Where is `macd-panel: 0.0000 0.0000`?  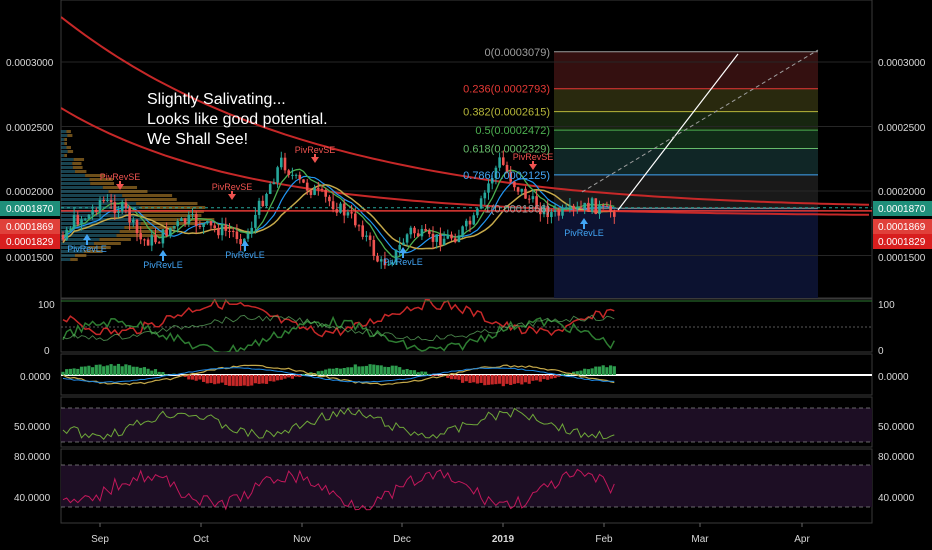 macd-panel: 0.0000 0.0000 is located at coordinates (464, 375).